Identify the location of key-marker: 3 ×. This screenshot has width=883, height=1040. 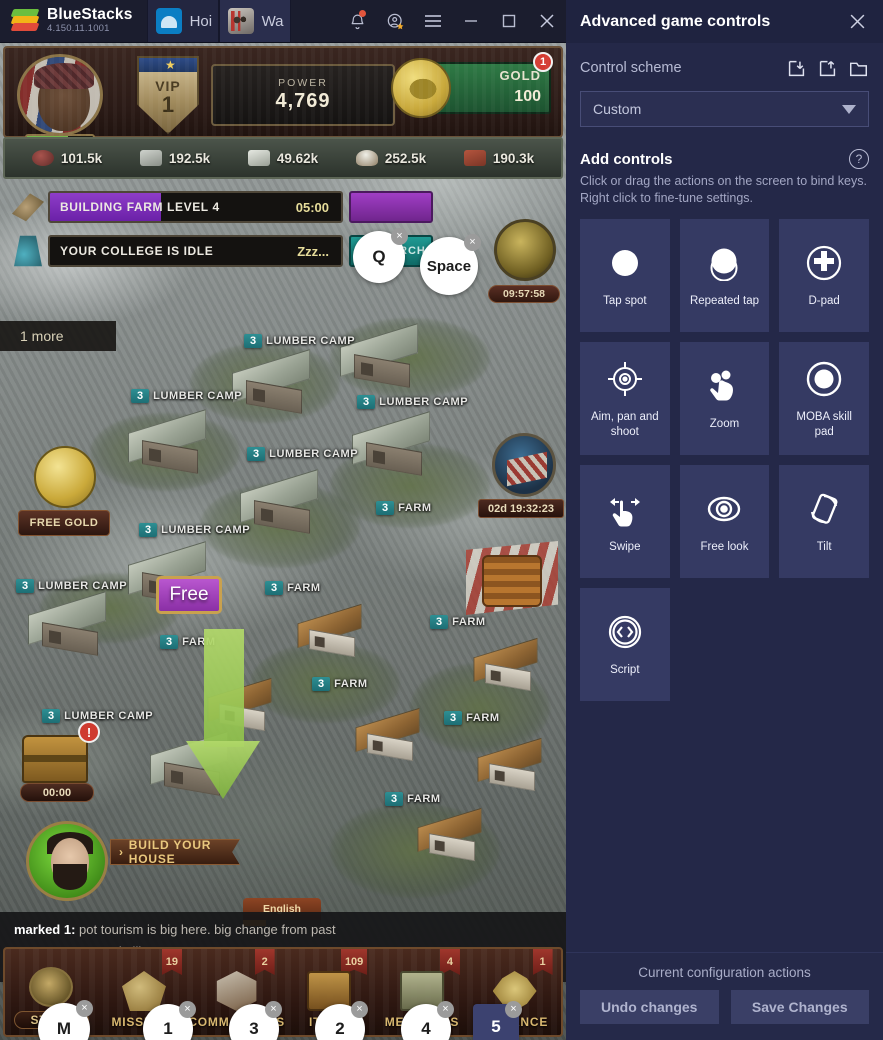
(255, 1020).